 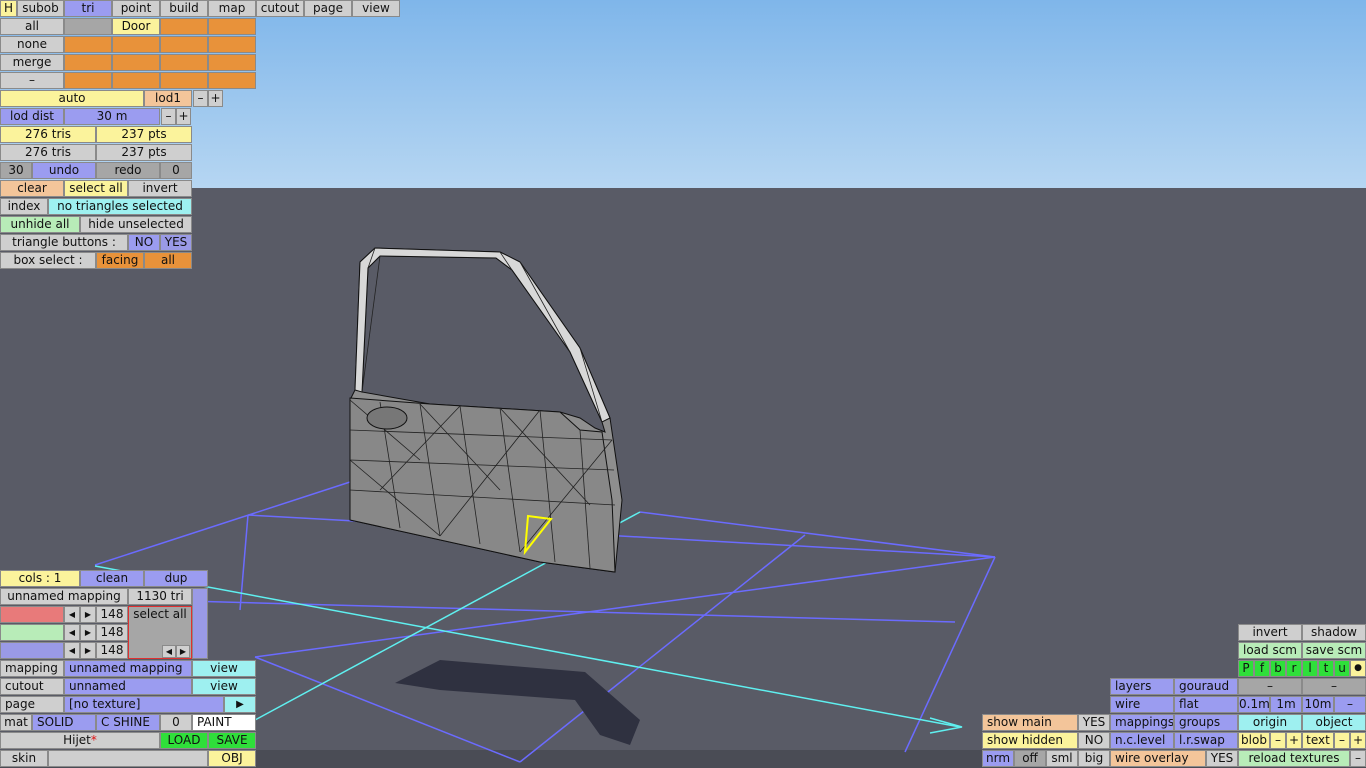 What do you see at coordinates (232, 740) in the screenshot?
I see `save-button: SAVE` at bounding box center [232, 740].